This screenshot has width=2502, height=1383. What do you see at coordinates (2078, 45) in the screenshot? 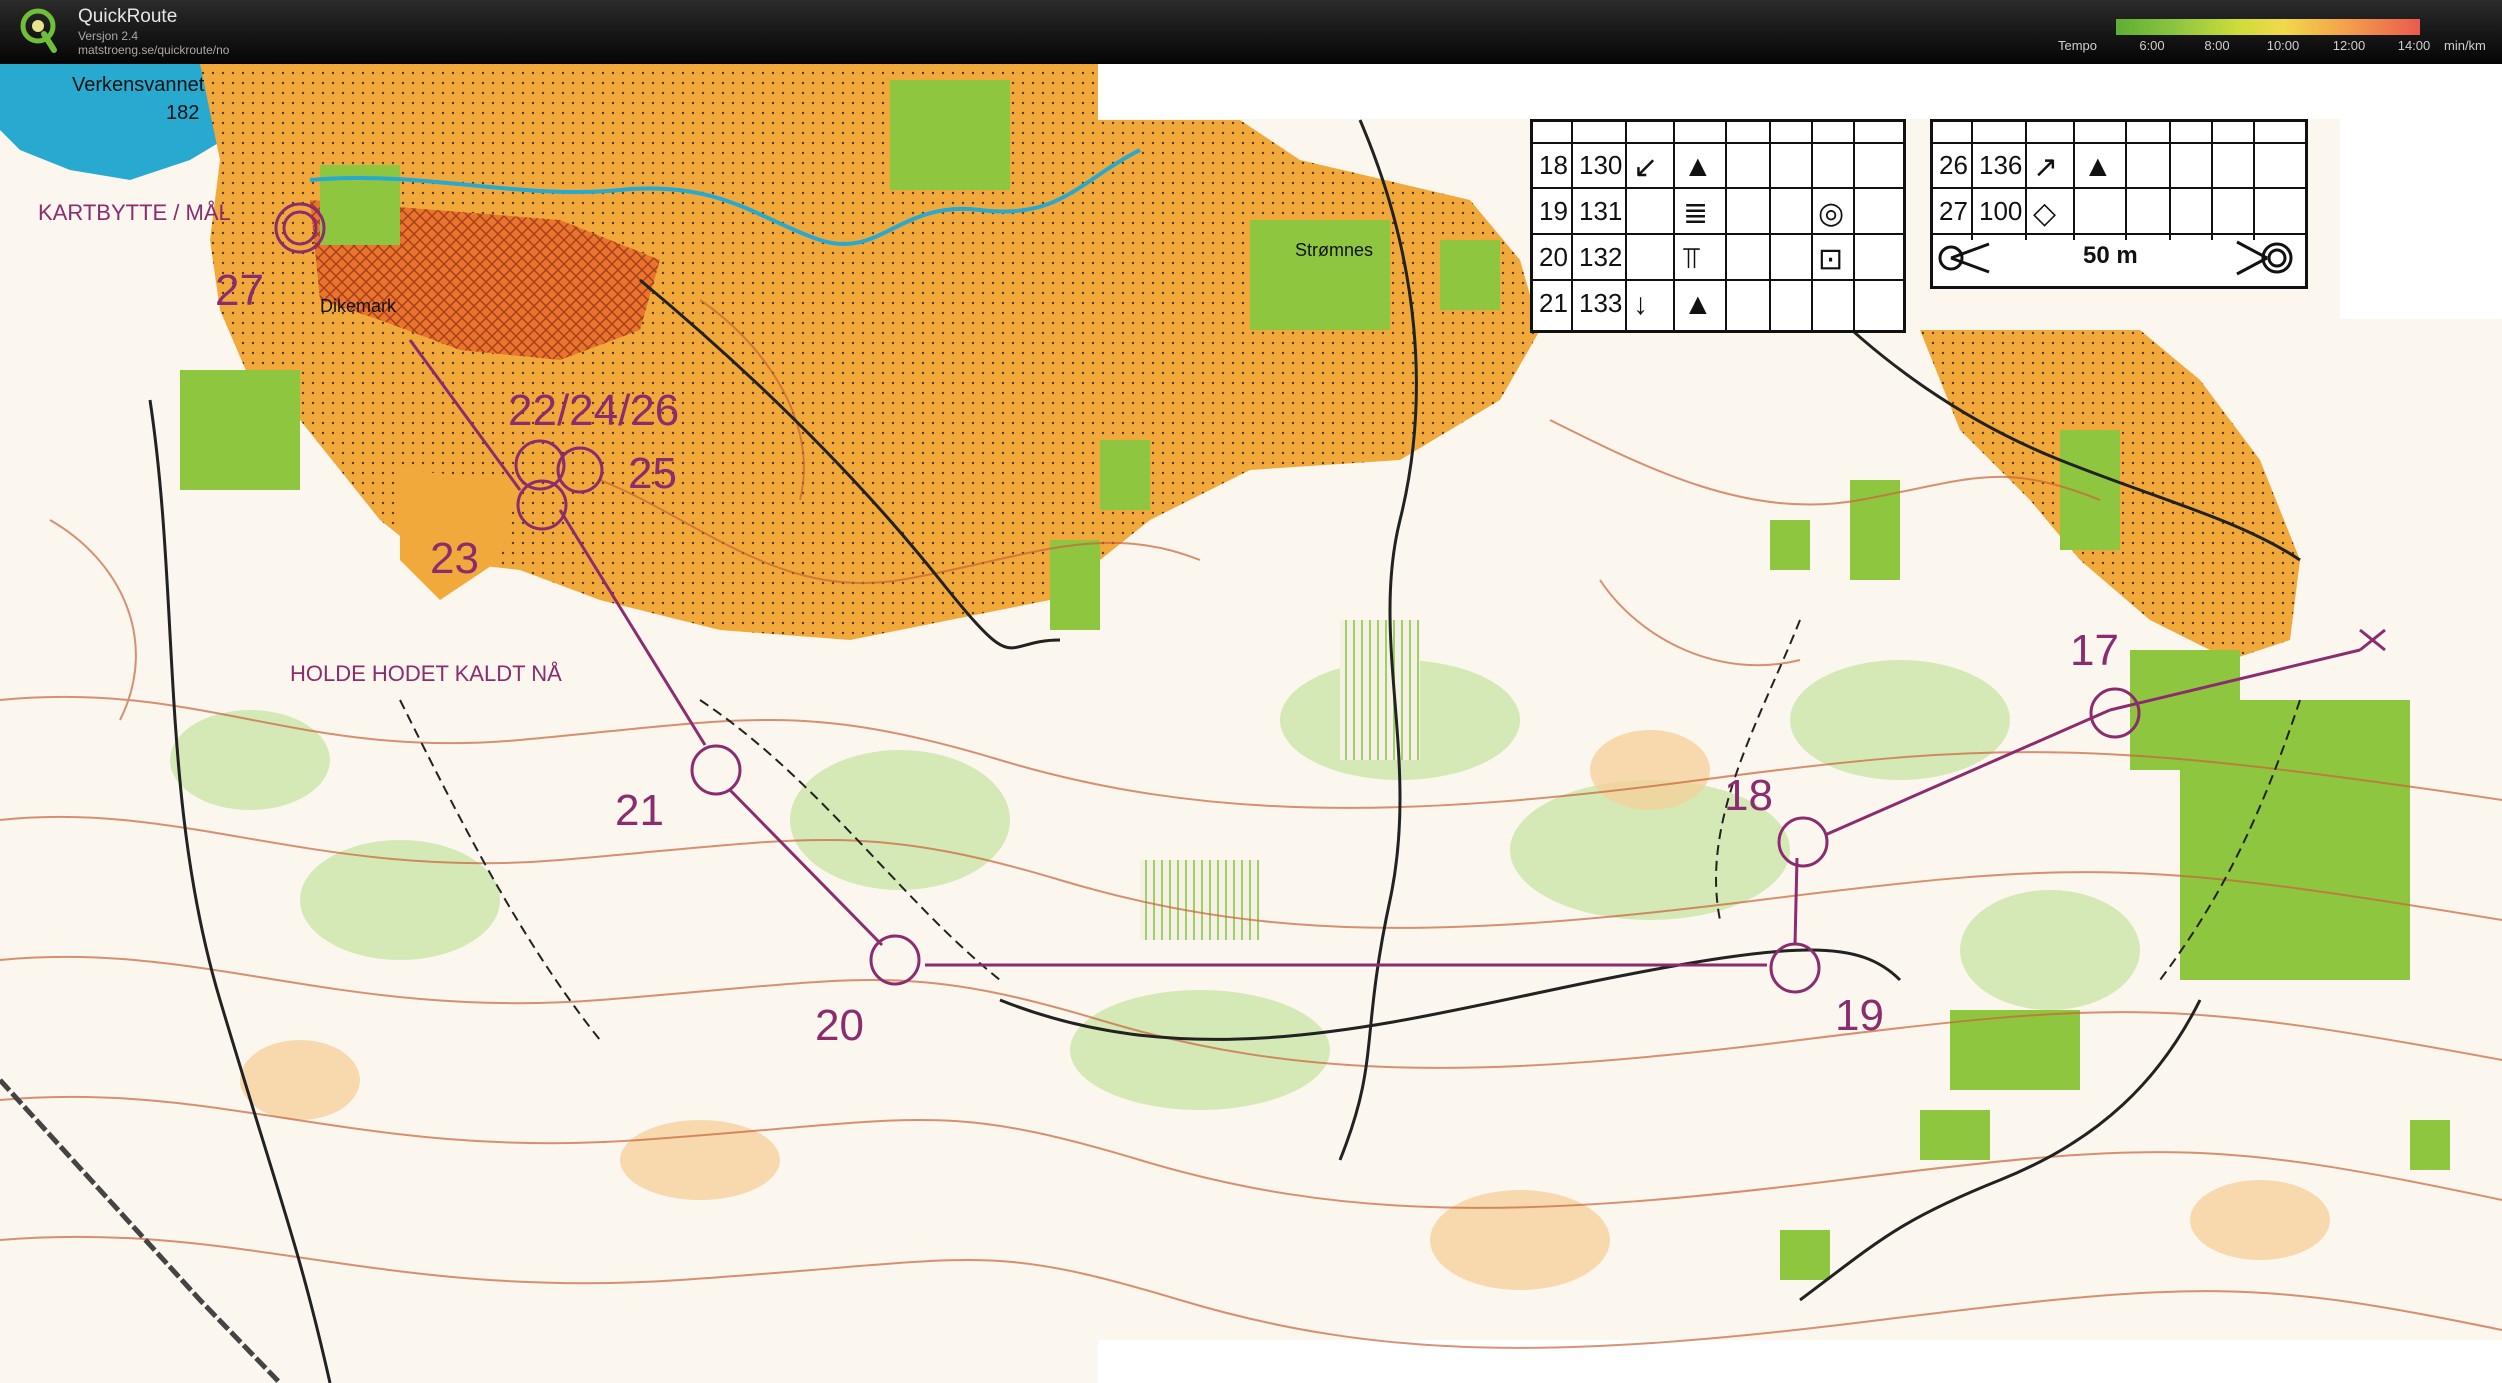
I see `tempo-label: Tempo` at bounding box center [2078, 45].